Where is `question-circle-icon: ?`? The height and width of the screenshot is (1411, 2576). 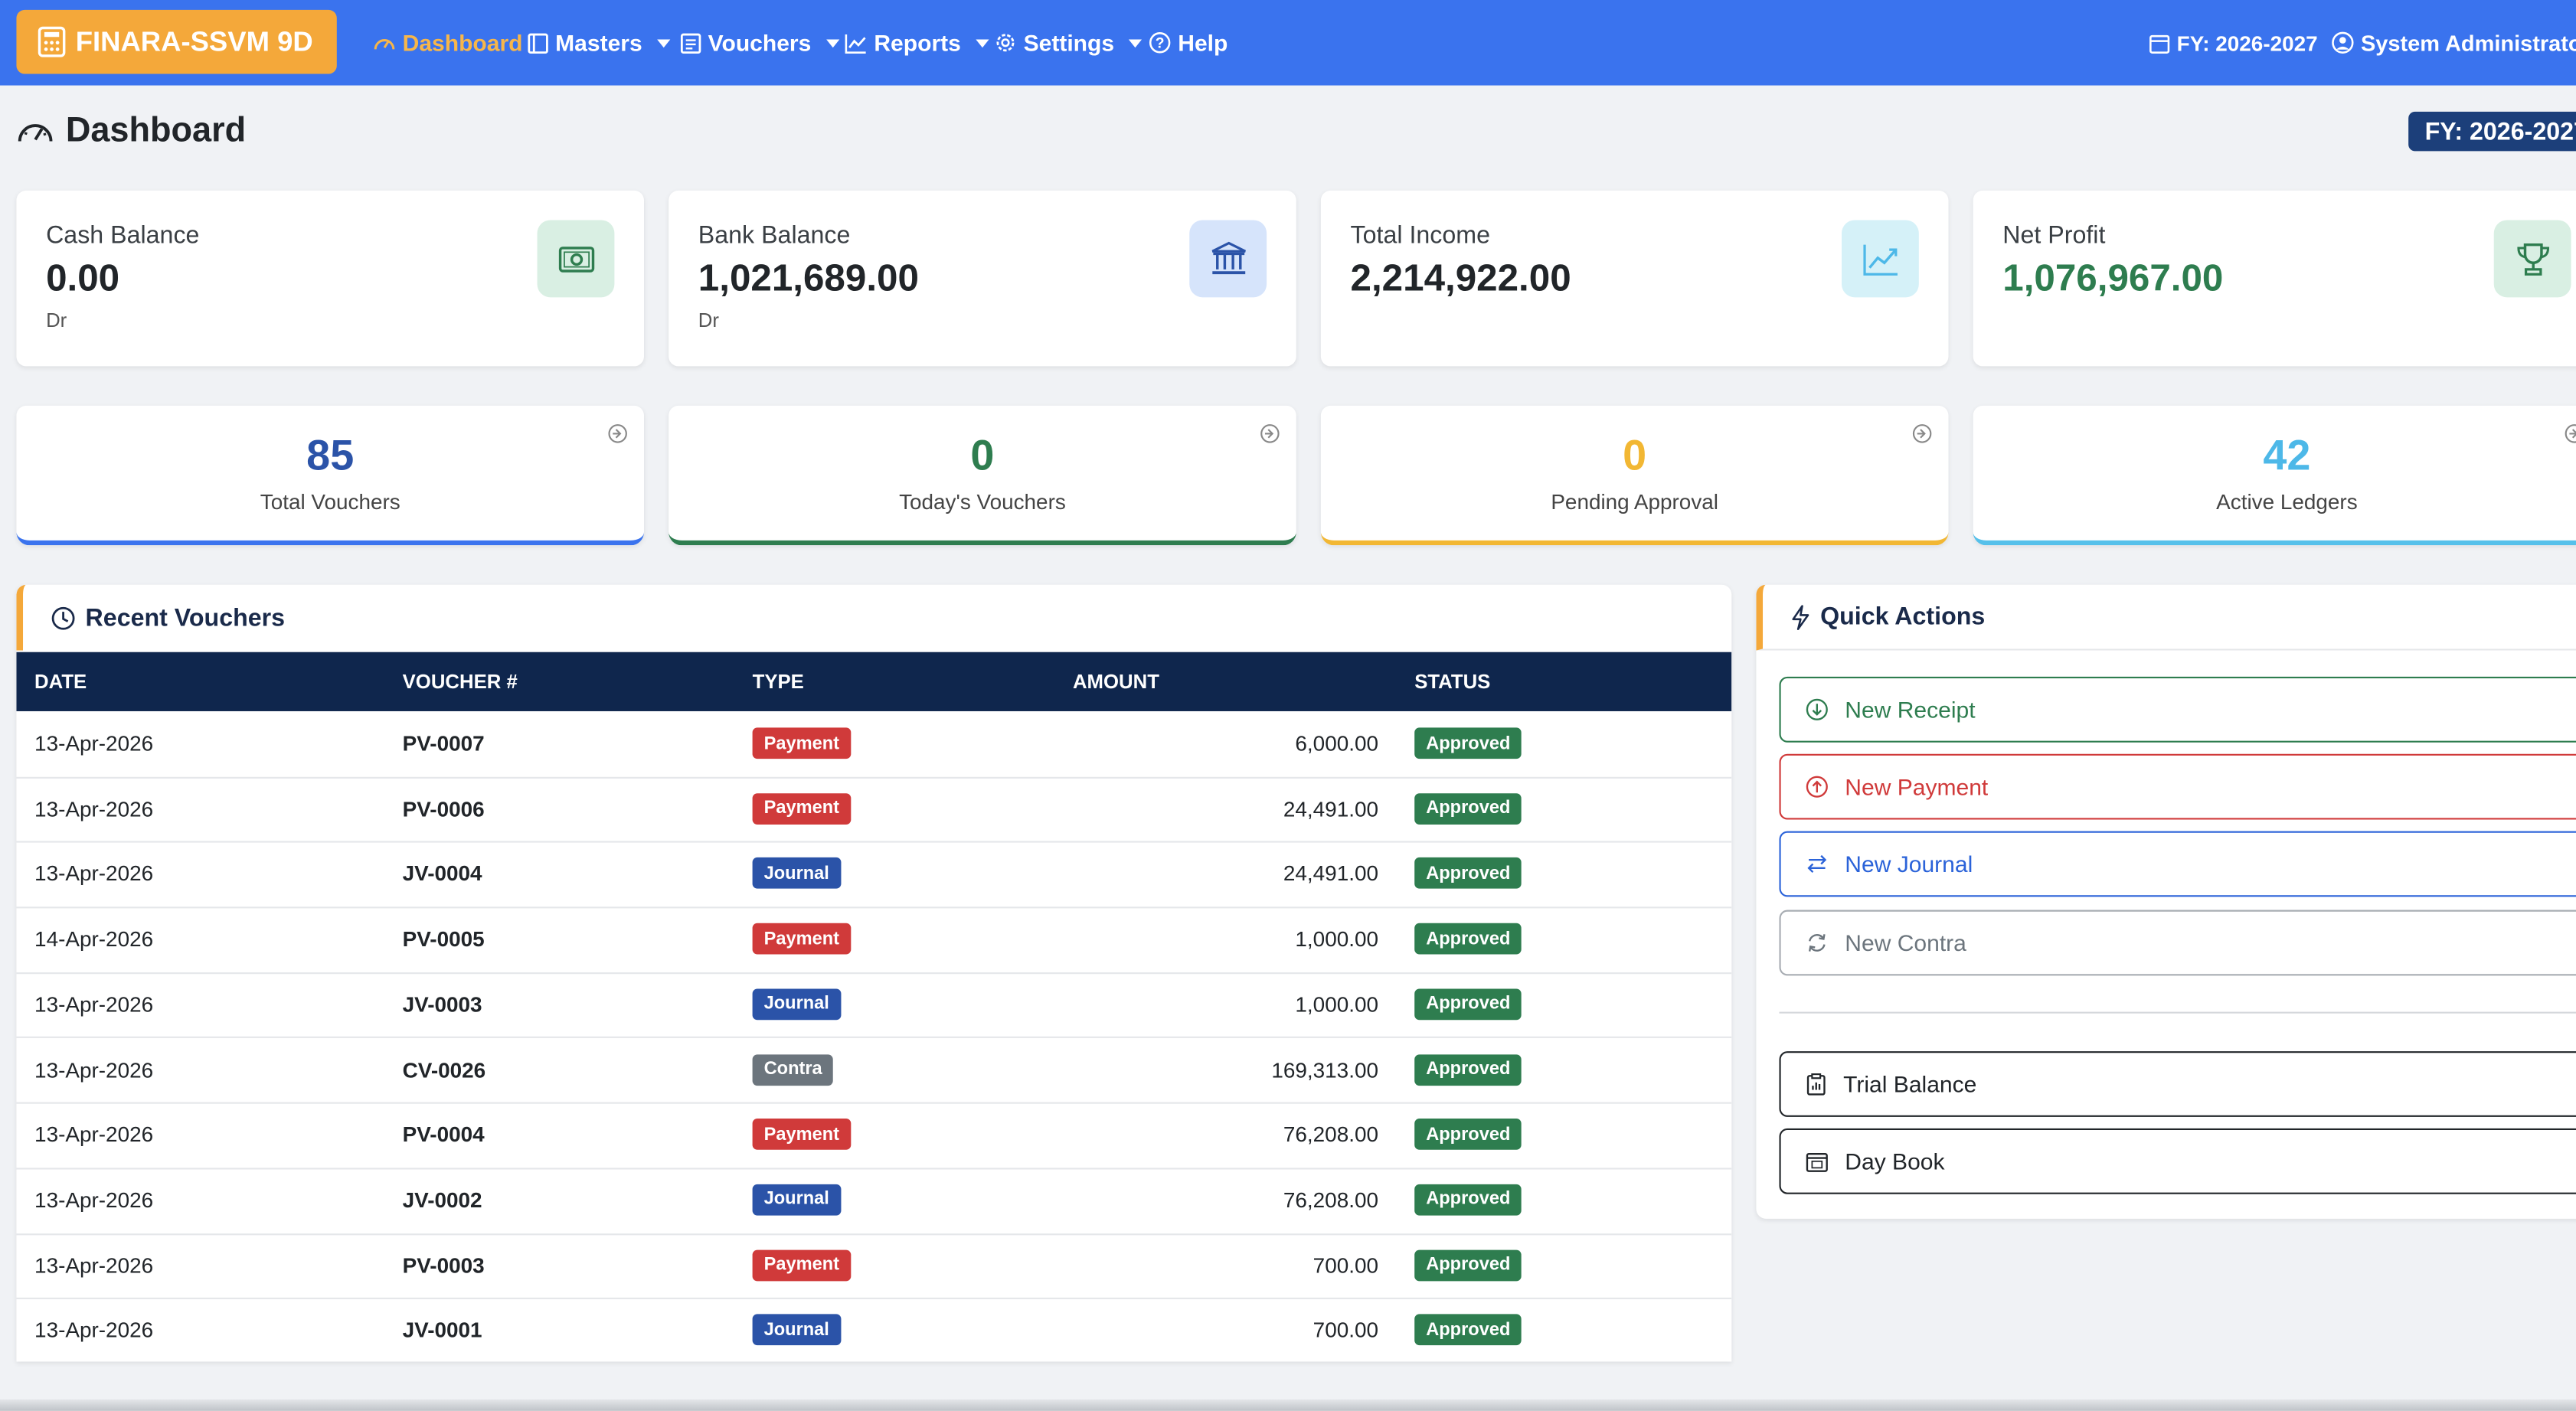
question-circle-icon: ? is located at coordinates (1160, 42).